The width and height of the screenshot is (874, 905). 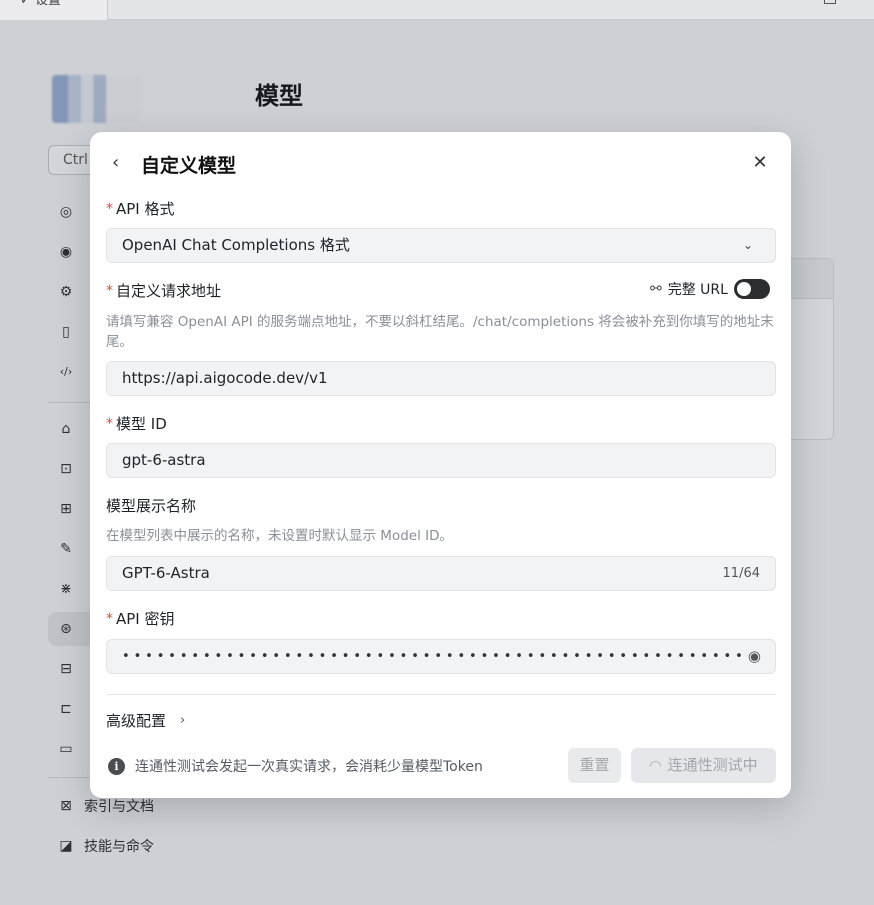 What do you see at coordinates (183, 720) in the screenshot?
I see `chevron-right-icon: ›` at bounding box center [183, 720].